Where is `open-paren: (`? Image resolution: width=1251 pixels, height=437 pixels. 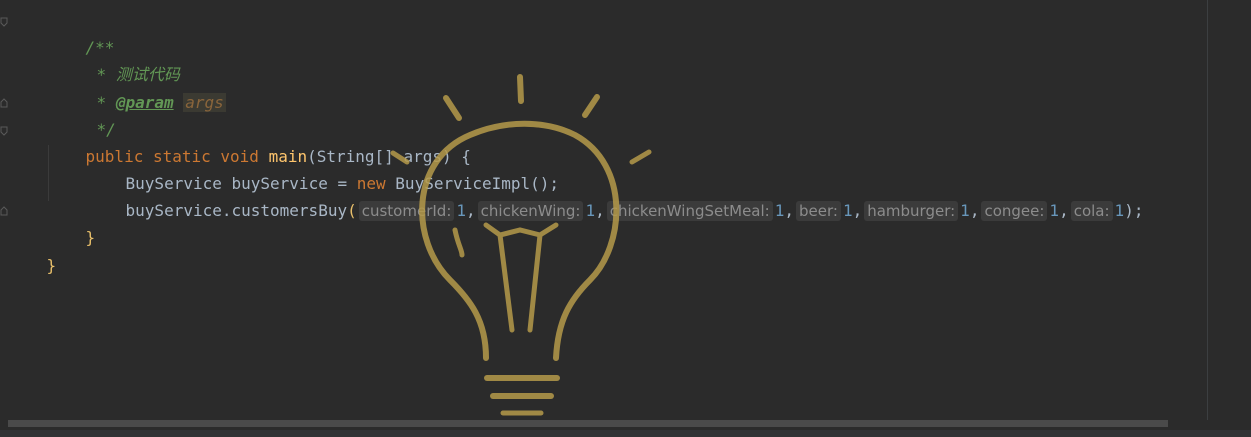
open-paren: ( is located at coordinates (352, 210).